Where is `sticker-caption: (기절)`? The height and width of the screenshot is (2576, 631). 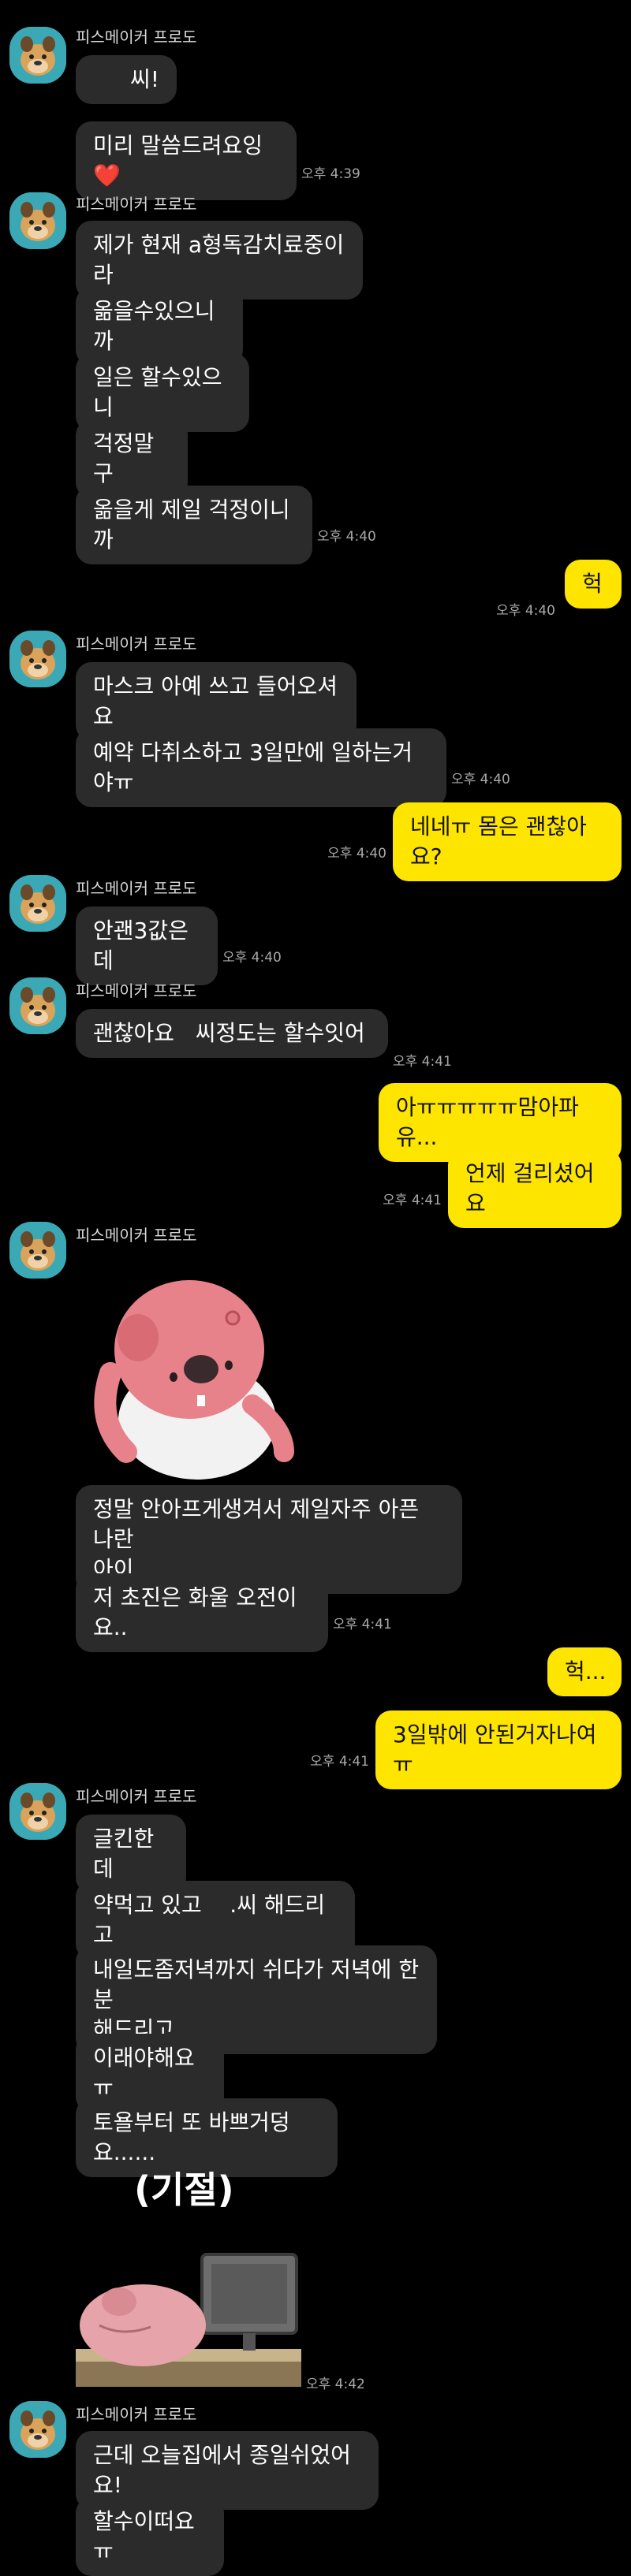 sticker-caption: (기절) is located at coordinates (184, 2189).